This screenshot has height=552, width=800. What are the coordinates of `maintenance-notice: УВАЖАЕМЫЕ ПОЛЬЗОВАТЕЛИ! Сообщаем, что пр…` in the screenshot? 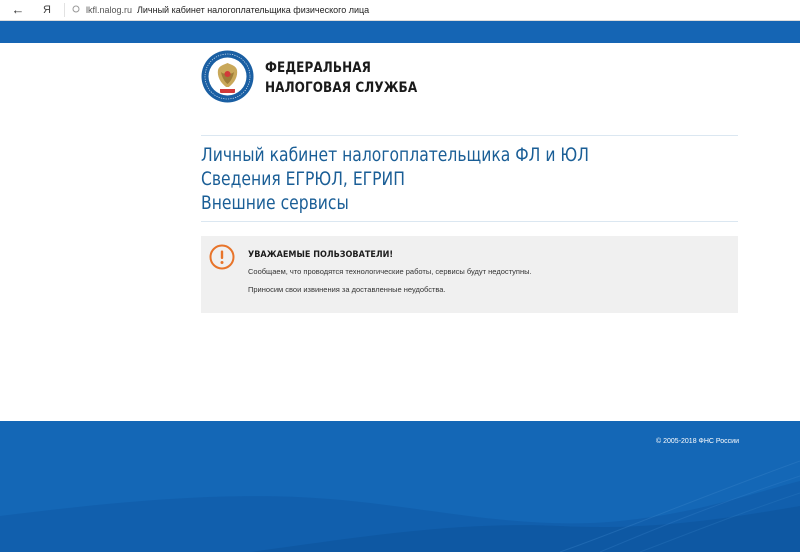 It's located at (469, 274).